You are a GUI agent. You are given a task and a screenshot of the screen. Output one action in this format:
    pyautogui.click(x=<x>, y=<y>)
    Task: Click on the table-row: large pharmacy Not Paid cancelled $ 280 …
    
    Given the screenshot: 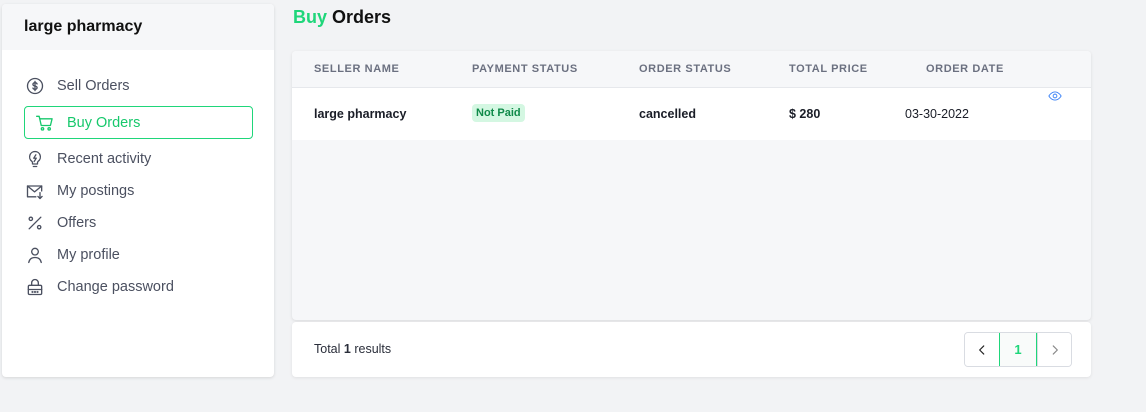 What is the action you would take?
    pyautogui.click(x=691, y=114)
    